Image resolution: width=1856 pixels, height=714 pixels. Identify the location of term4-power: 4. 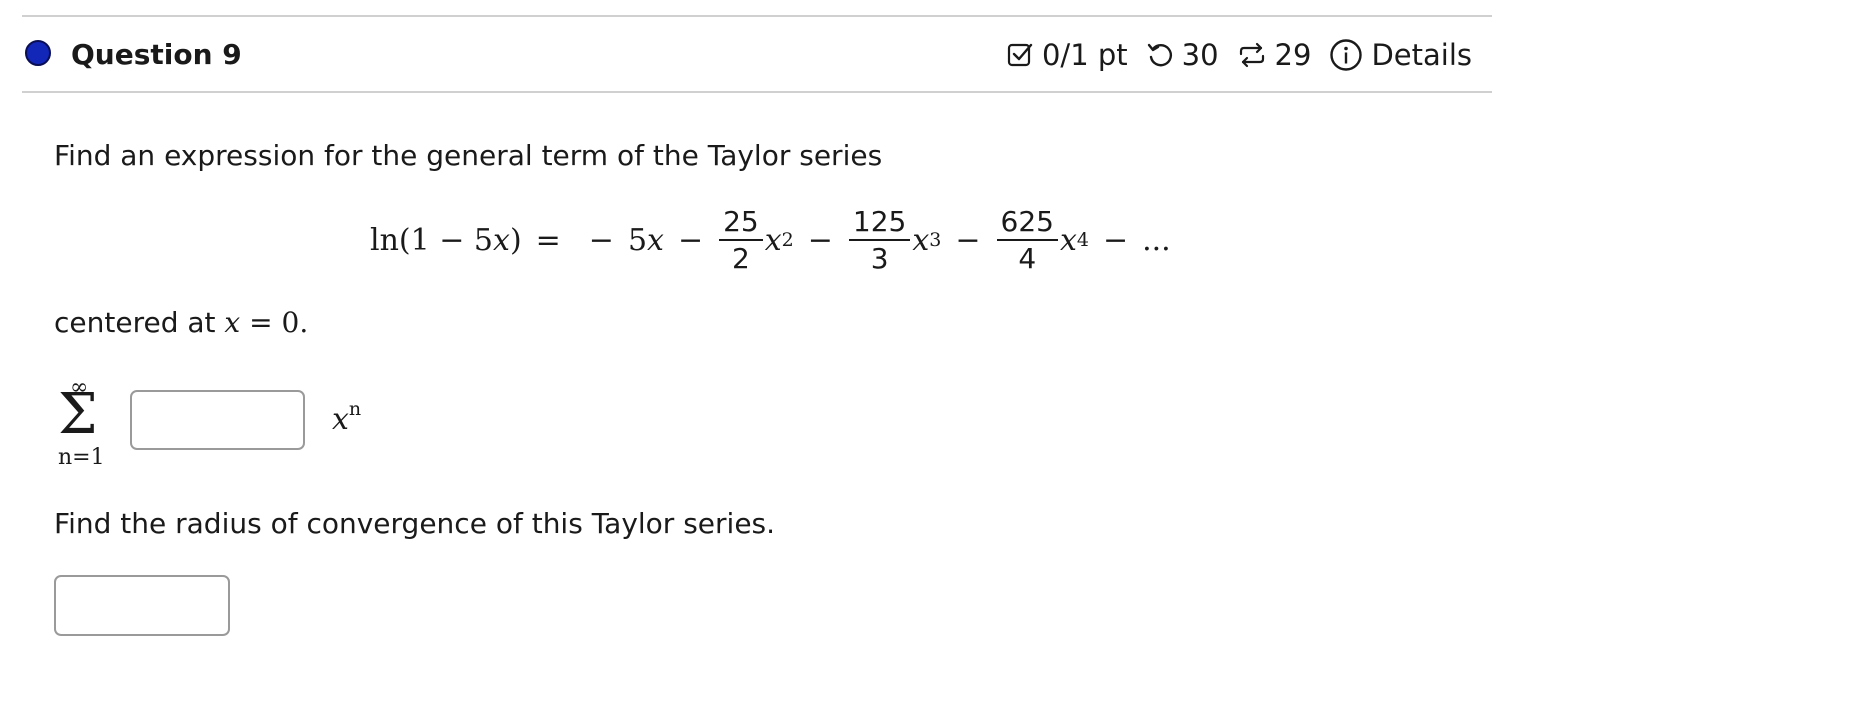
(1082, 240).